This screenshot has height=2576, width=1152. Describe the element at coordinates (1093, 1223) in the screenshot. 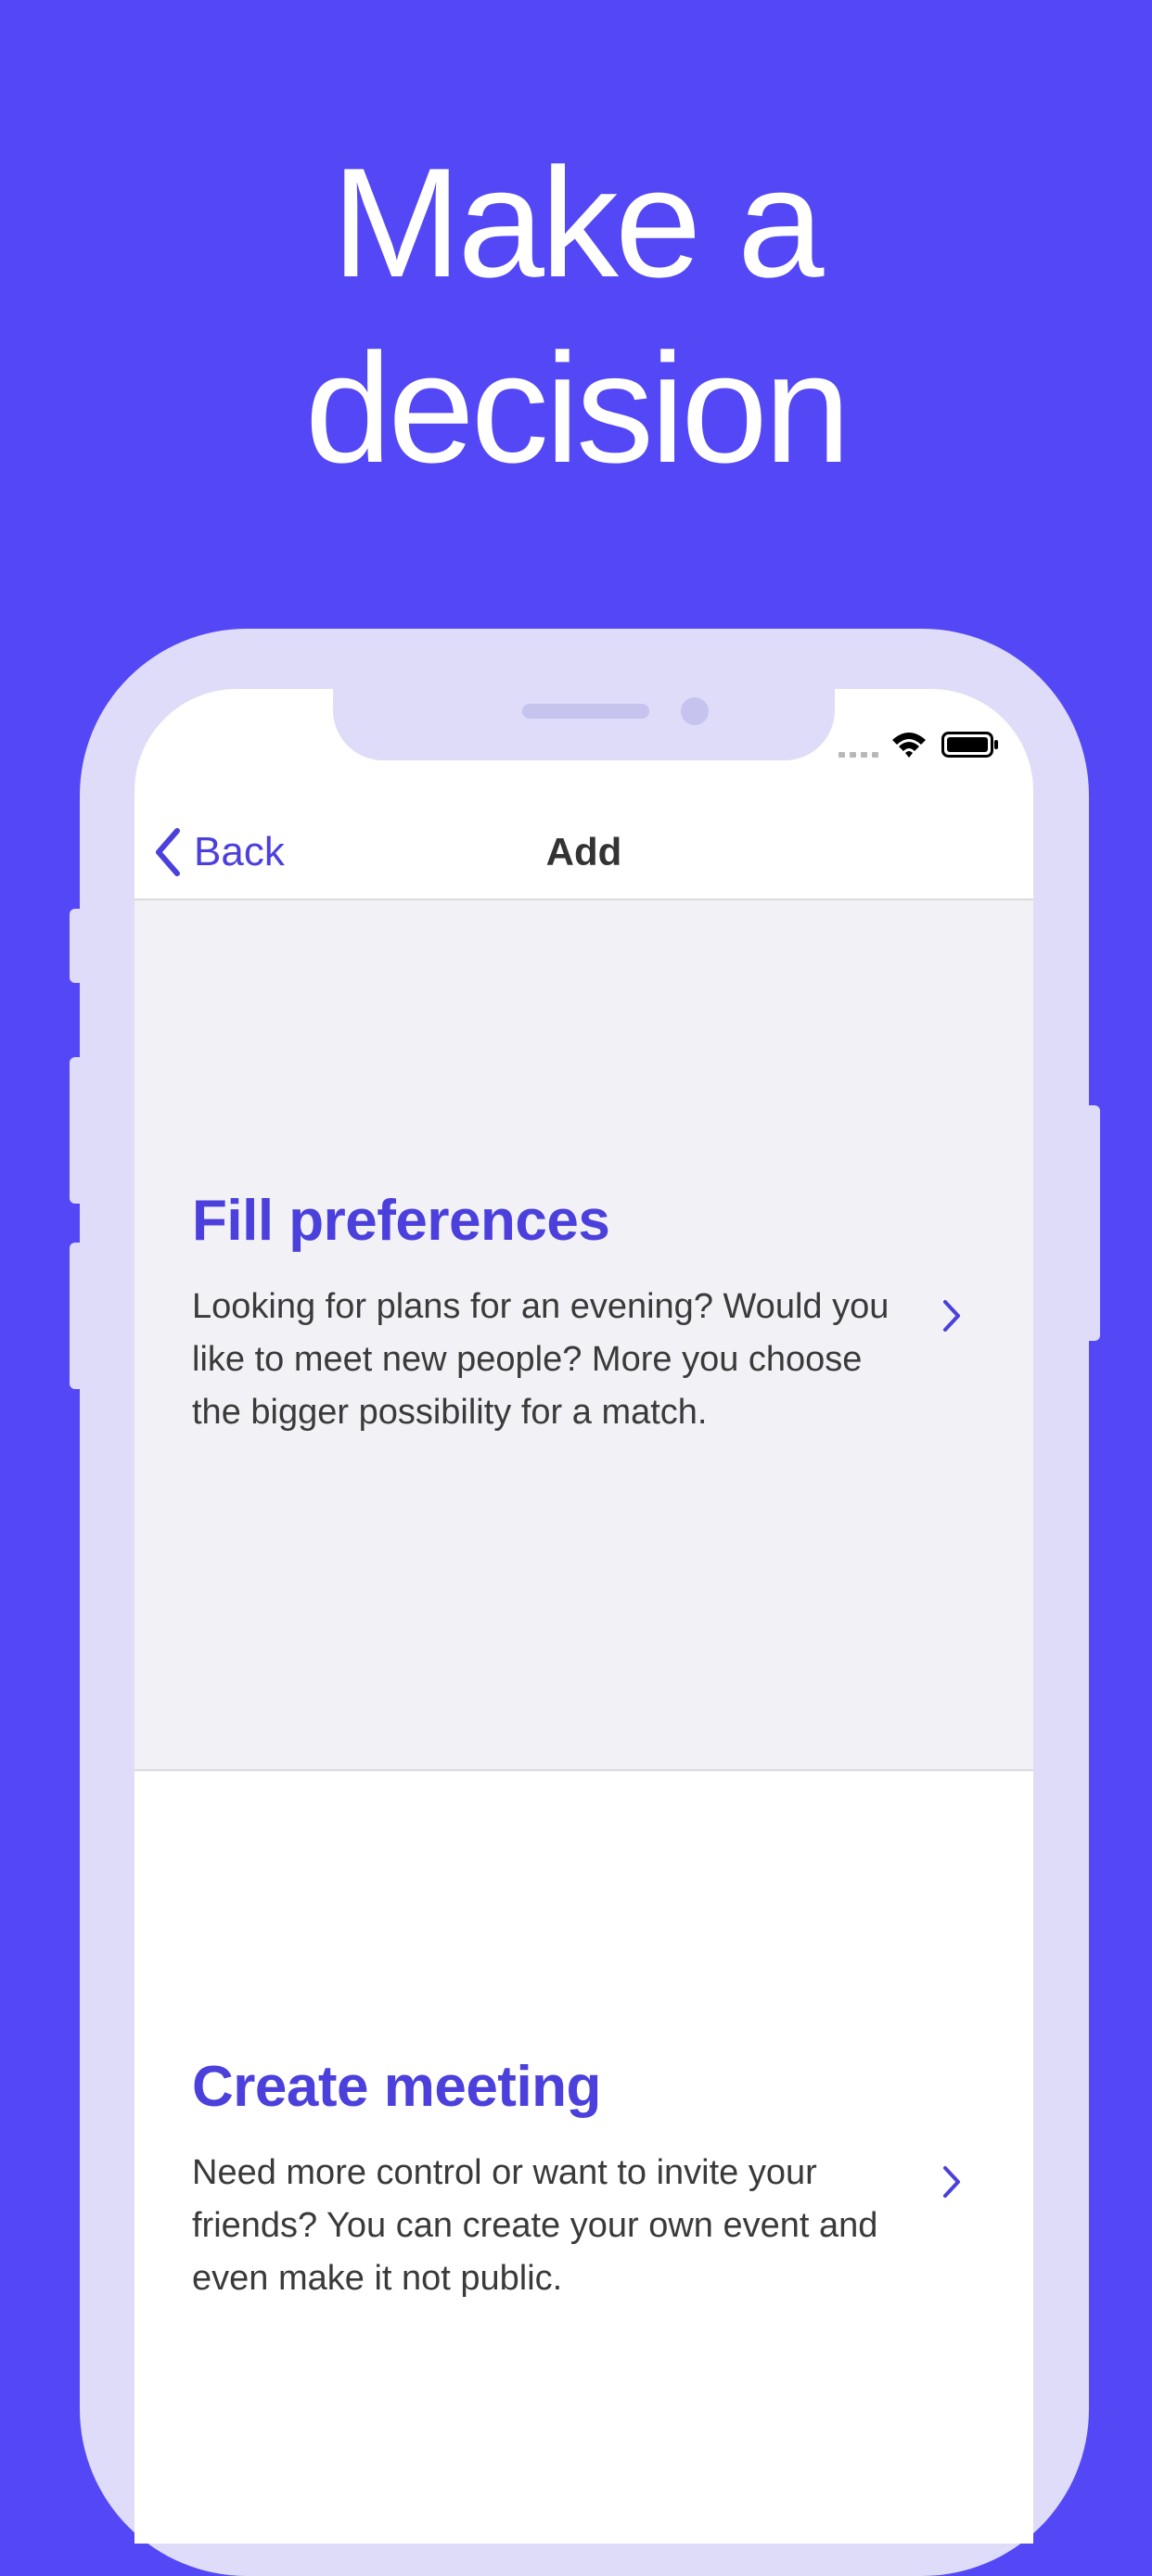

I see `phone-power-button` at that location.